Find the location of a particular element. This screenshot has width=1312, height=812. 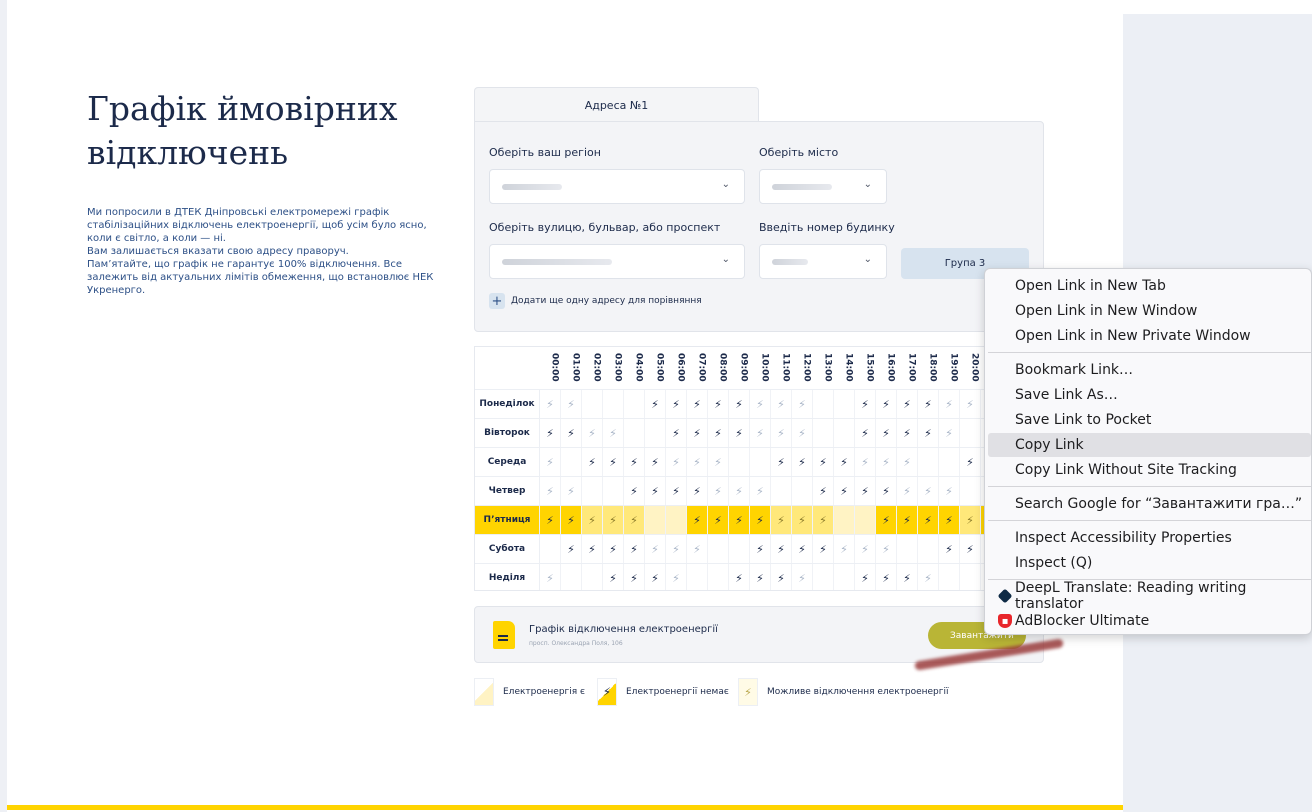

day-label: Середа is located at coordinates (507, 462).